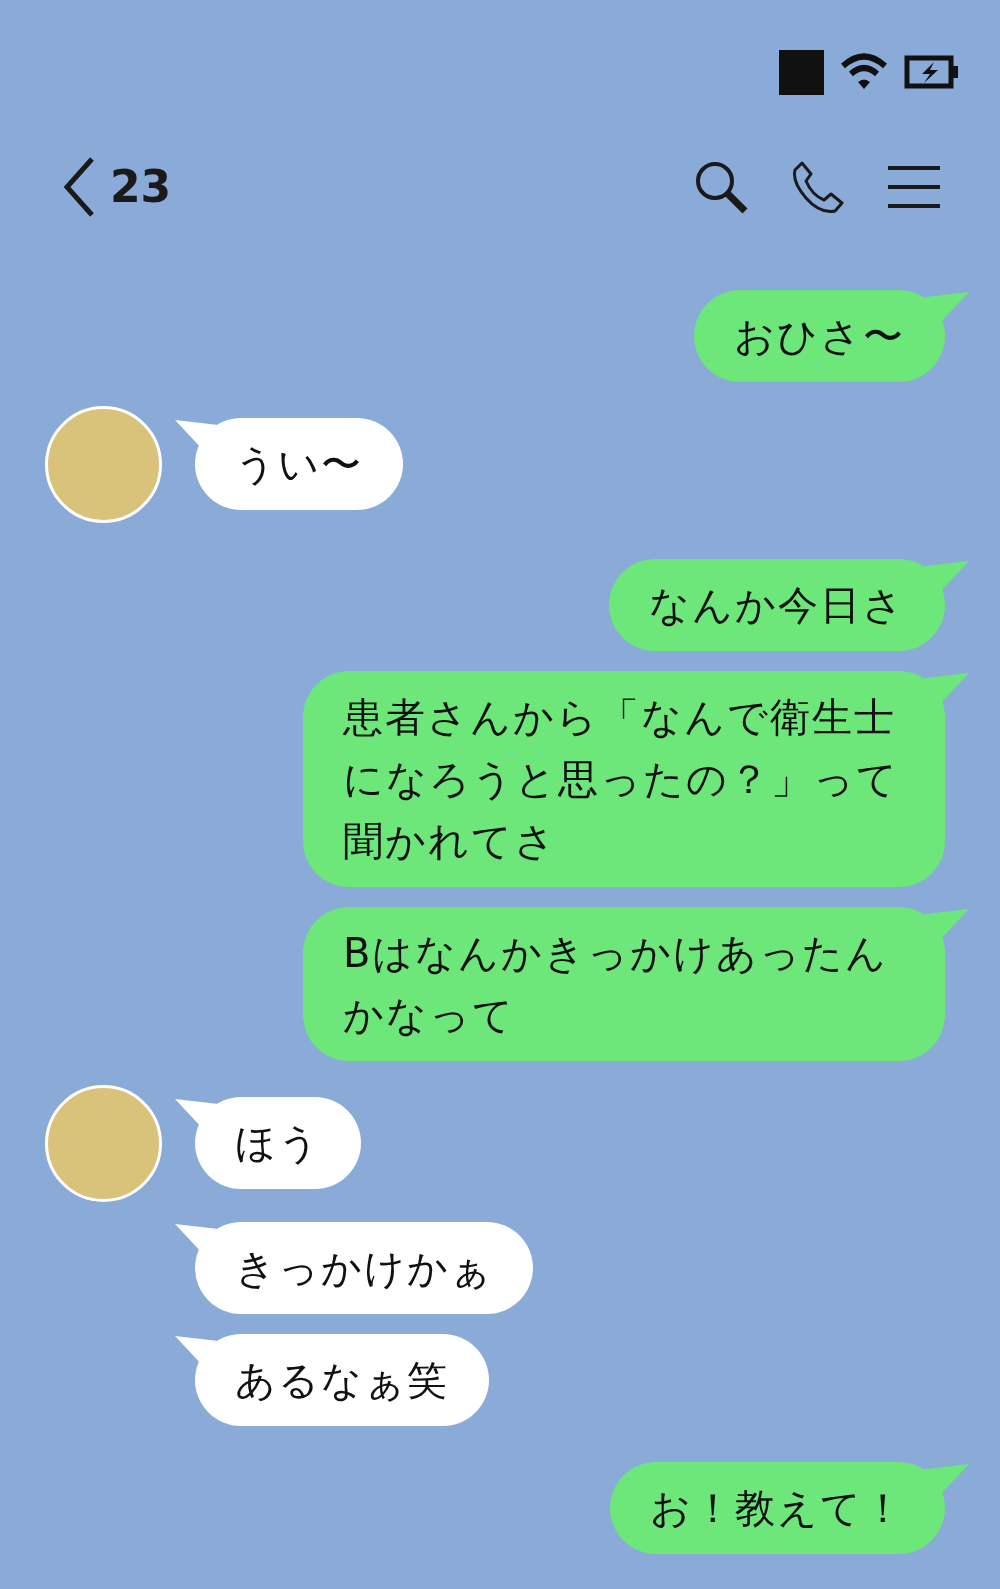  I want to click on unread-count: 23, so click(141, 187).